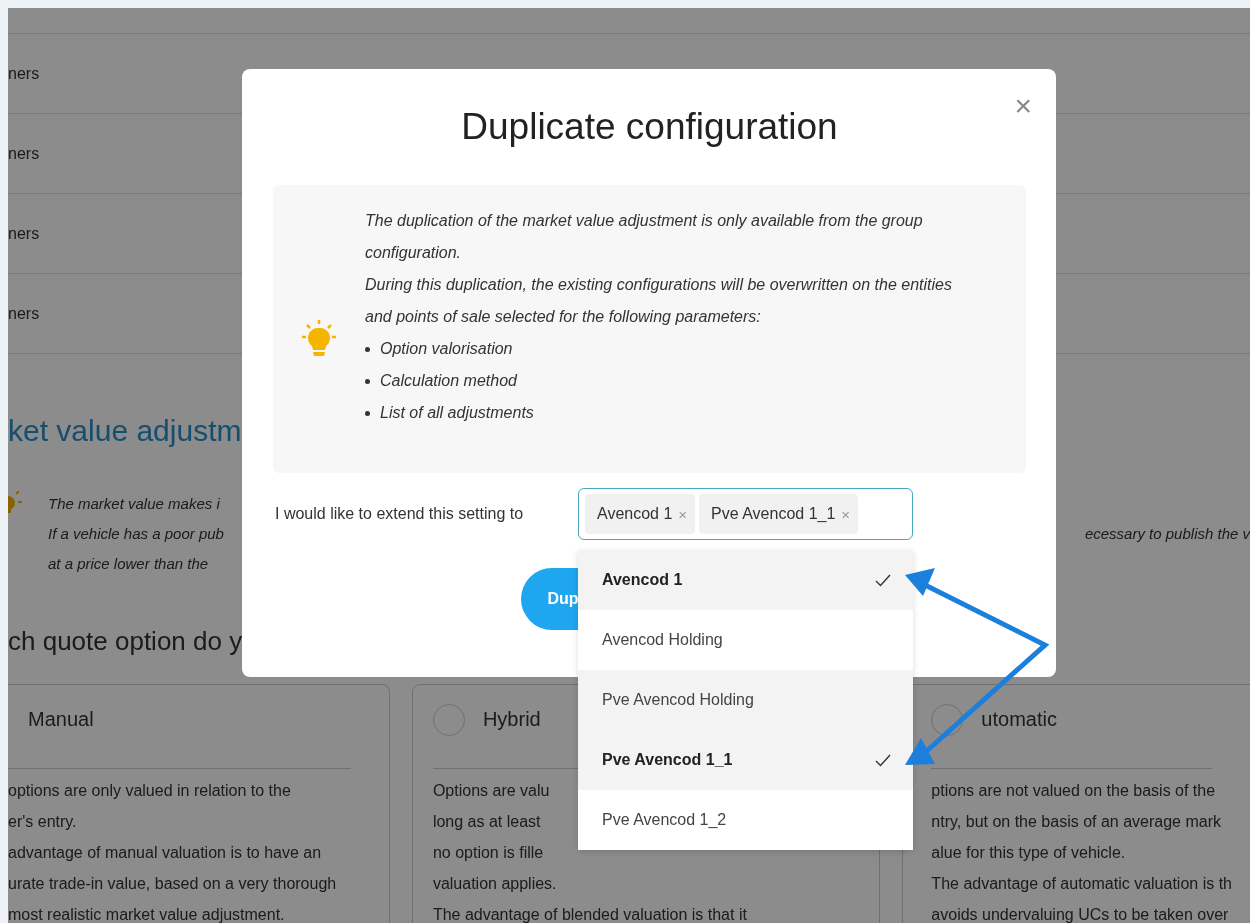  What do you see at coordinates (457, 413) in the screenshot?
I see `bullet-text: List of all adjustments` at bounding box center [457, 413].